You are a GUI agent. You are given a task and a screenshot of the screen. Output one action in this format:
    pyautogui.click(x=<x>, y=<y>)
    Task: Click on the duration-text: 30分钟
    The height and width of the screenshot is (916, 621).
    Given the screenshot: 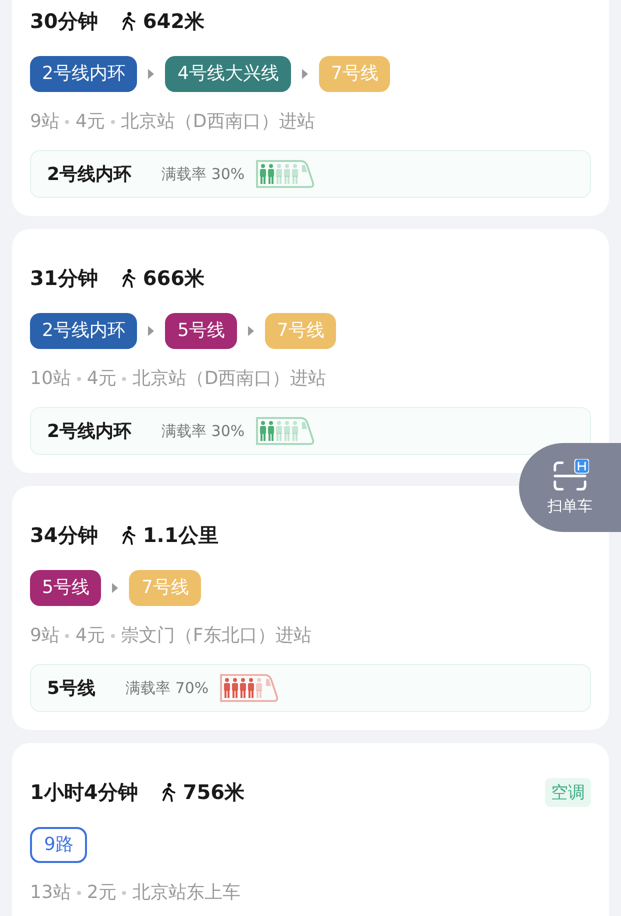 What is the action you would take?
    pyautogui.click(x=64, y=21)
    